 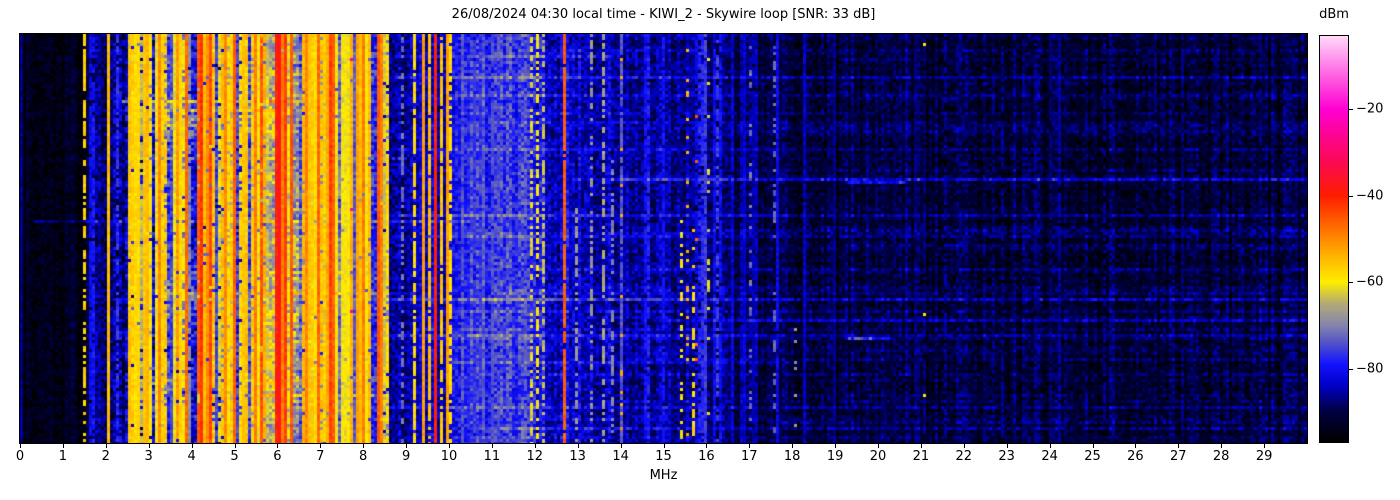 What do you see at coordinates (620, 456) in the screenshot?
I see `x-tick-label: 14` at bounding box center [620, 456].